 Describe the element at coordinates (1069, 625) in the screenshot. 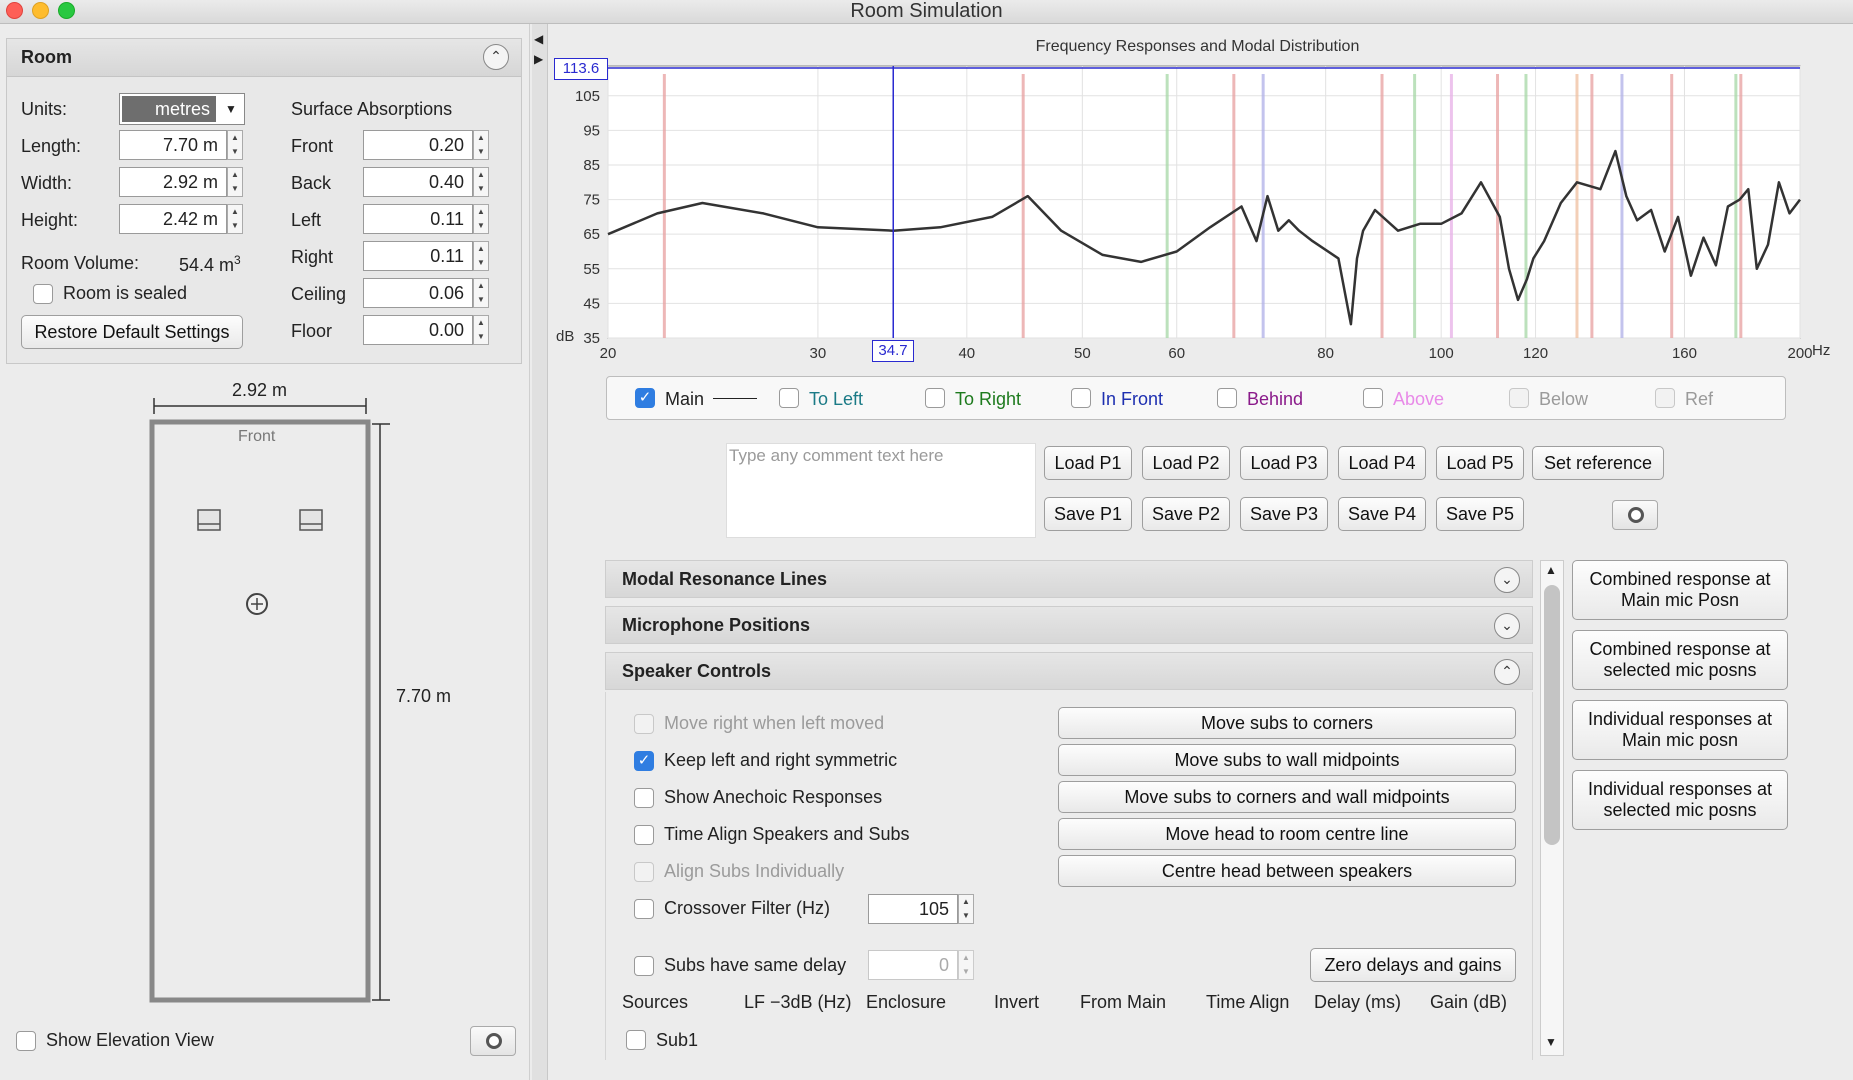

I see `microphone-positions-section: Microphone Positions ⌄` at that location.